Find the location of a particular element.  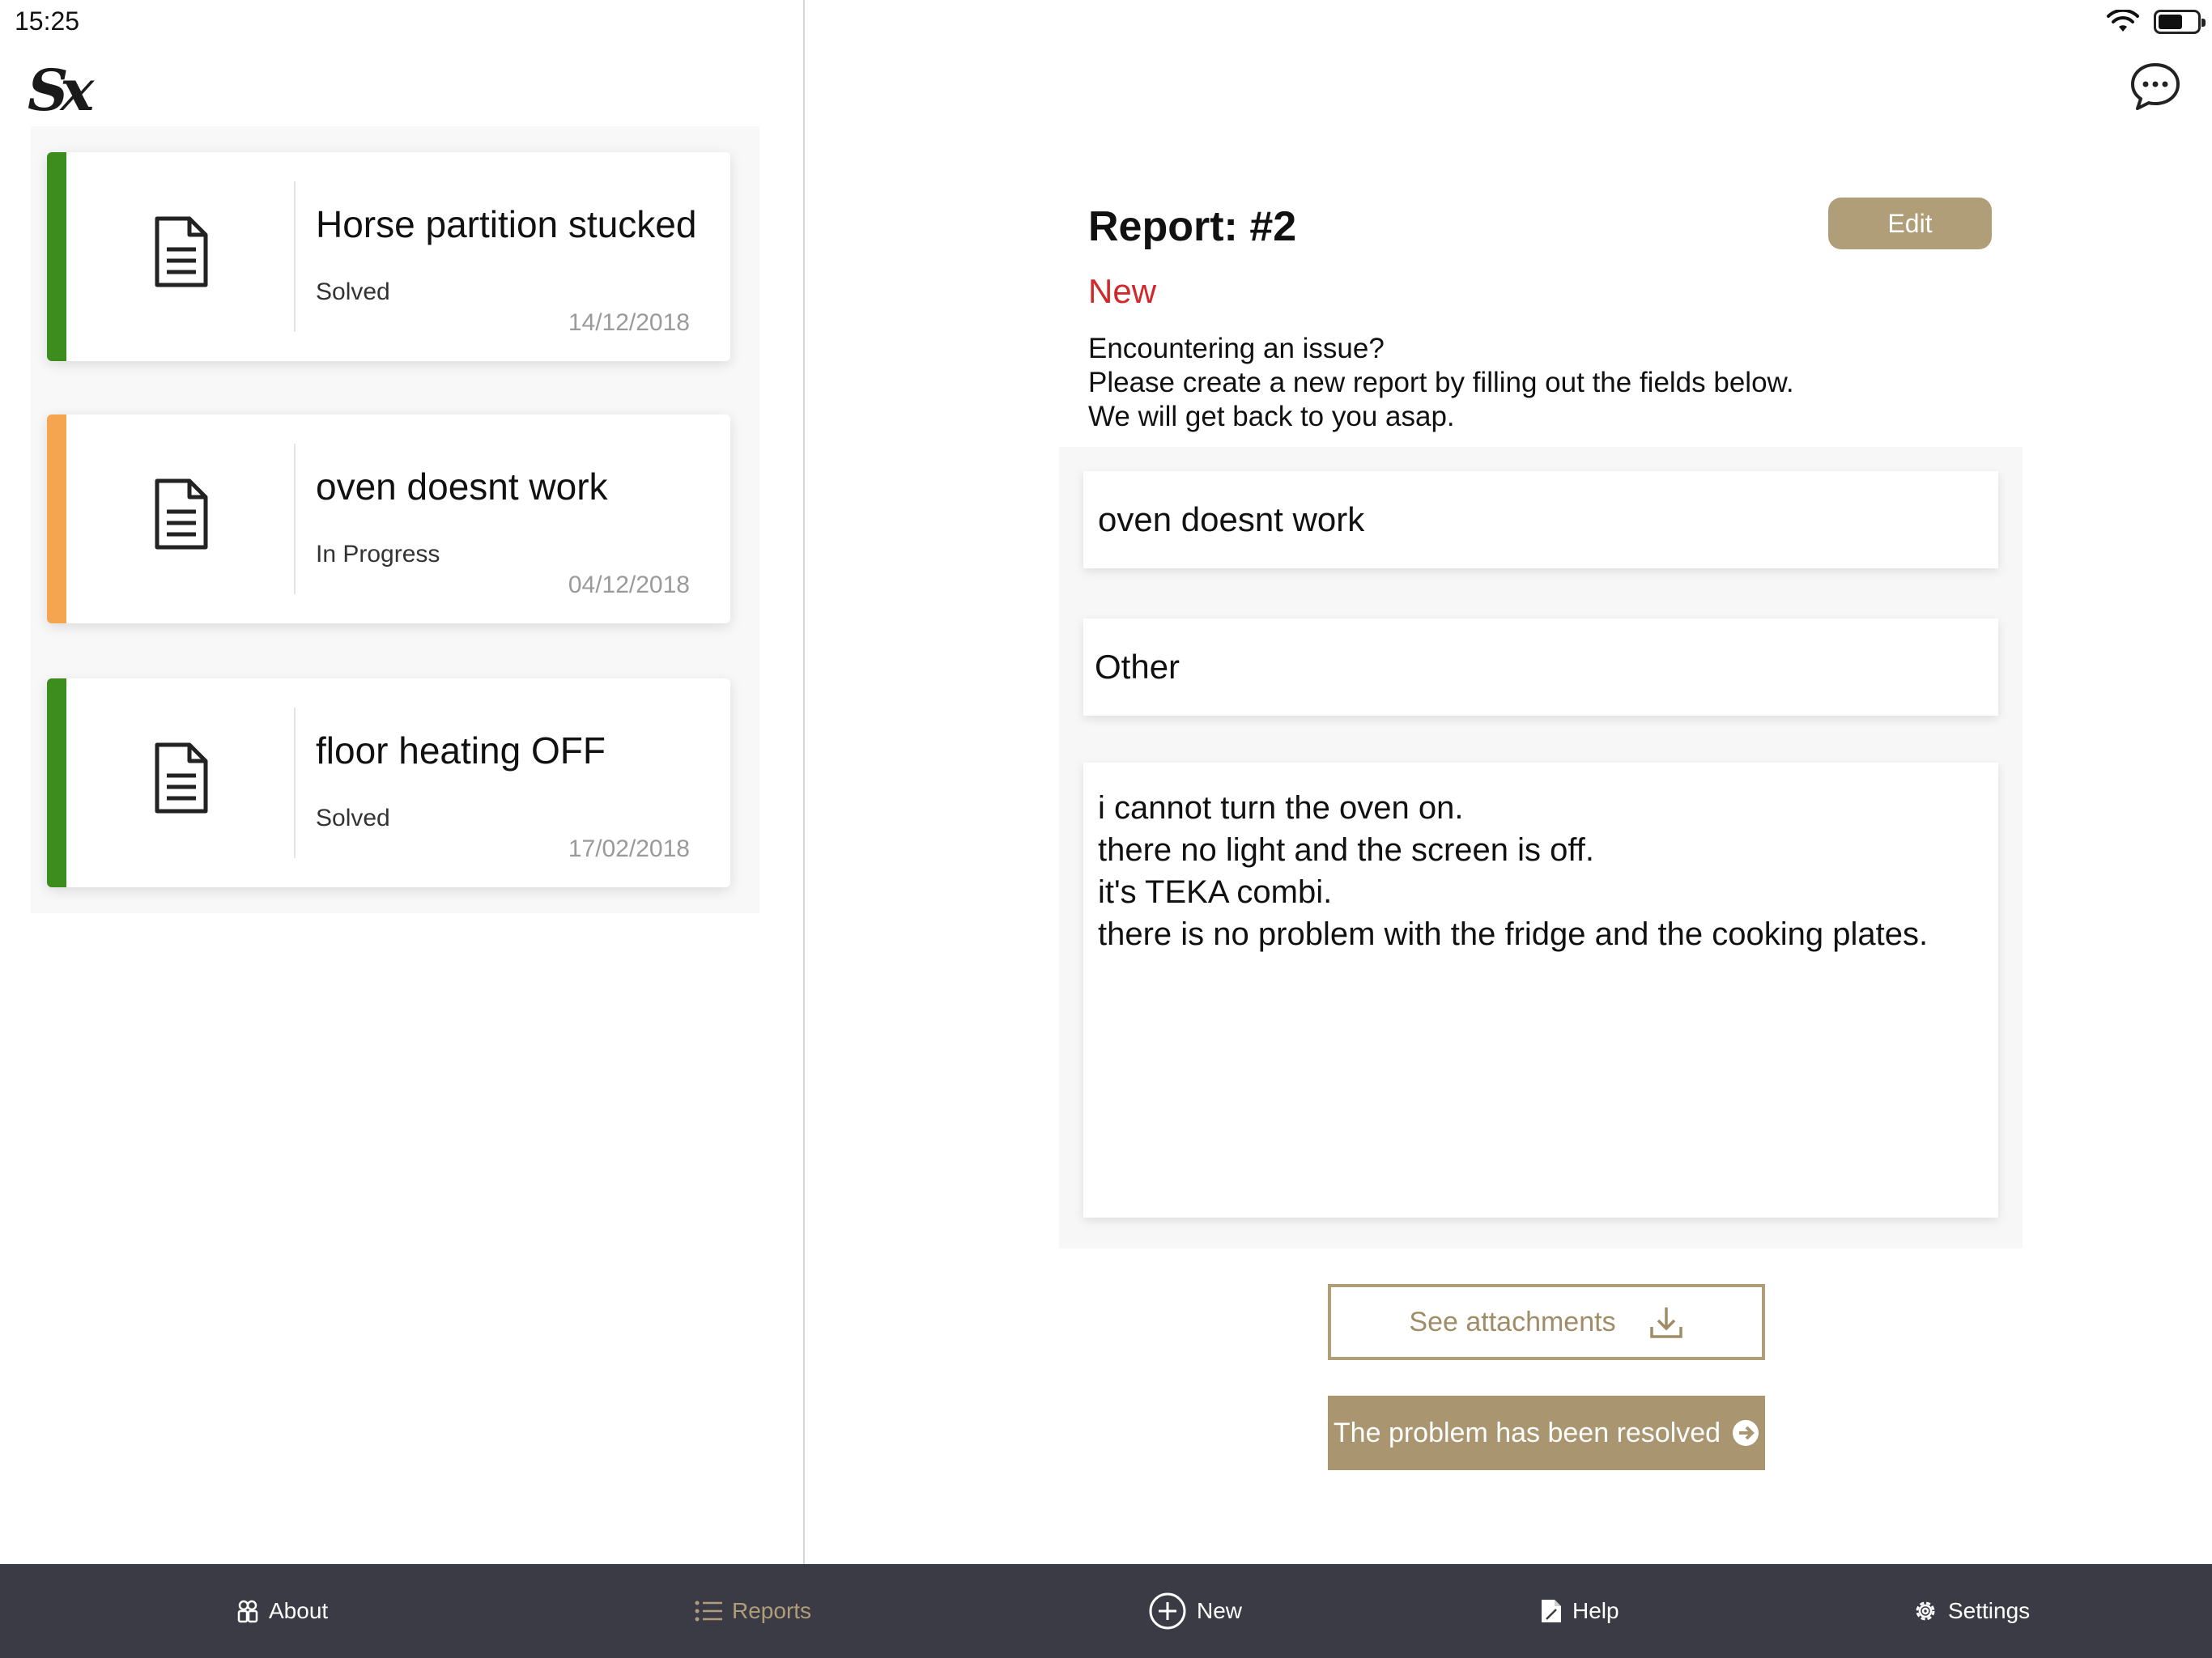

tab-about: About is located at coordinates (282, 1611).